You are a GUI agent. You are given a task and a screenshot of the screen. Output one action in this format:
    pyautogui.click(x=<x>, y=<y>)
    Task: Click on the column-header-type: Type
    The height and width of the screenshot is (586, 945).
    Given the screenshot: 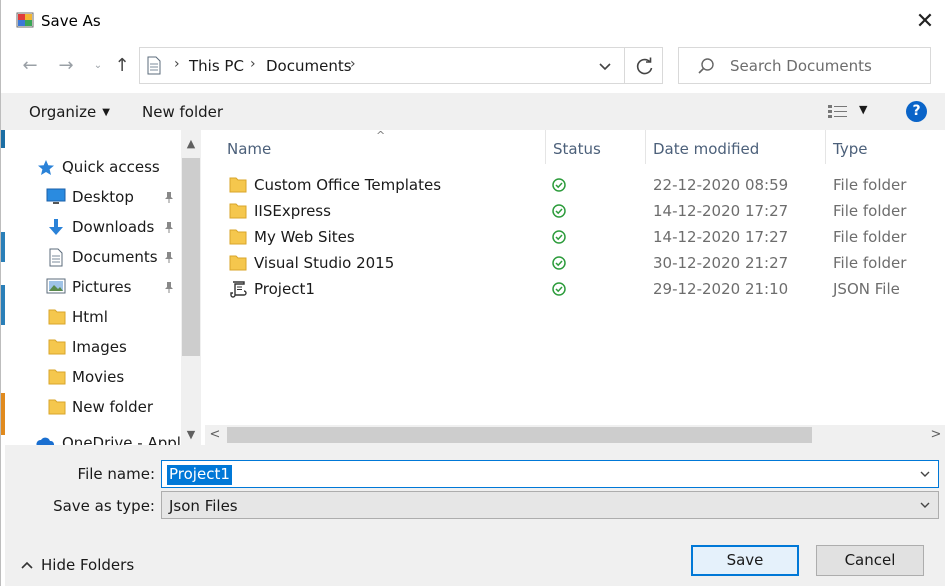 What is the action you would take?
    pyautogui.click(x=850, y=149)
    